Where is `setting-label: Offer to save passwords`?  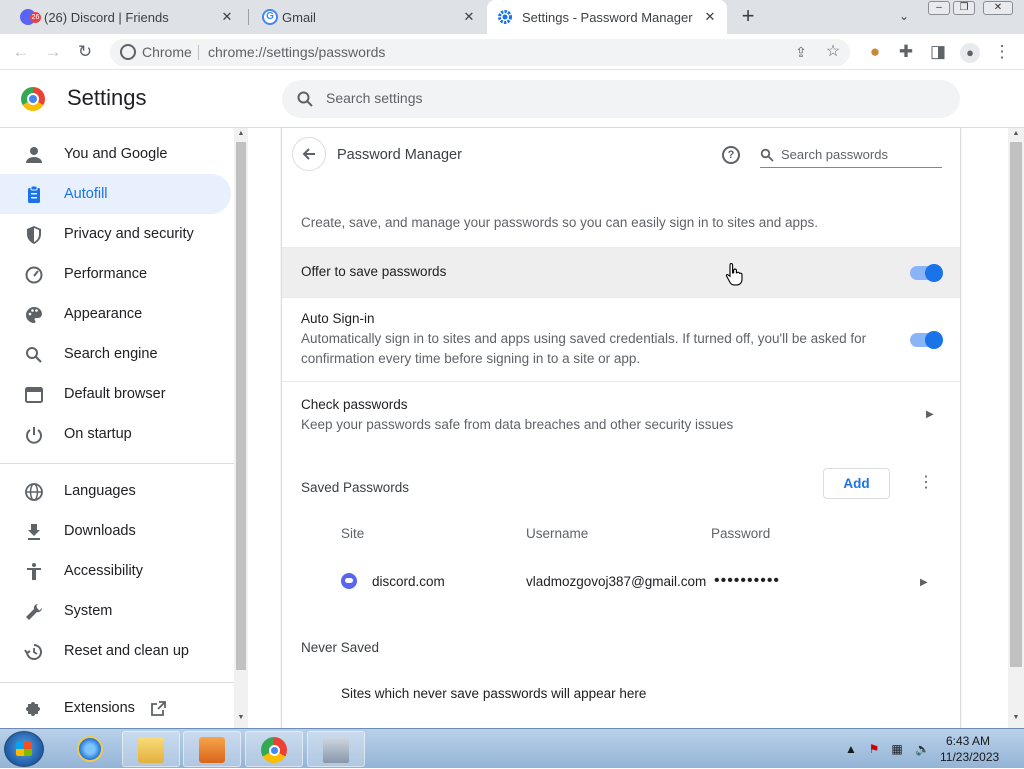
setting-label: Offer to save passwords is located at coordinates (374, 271).